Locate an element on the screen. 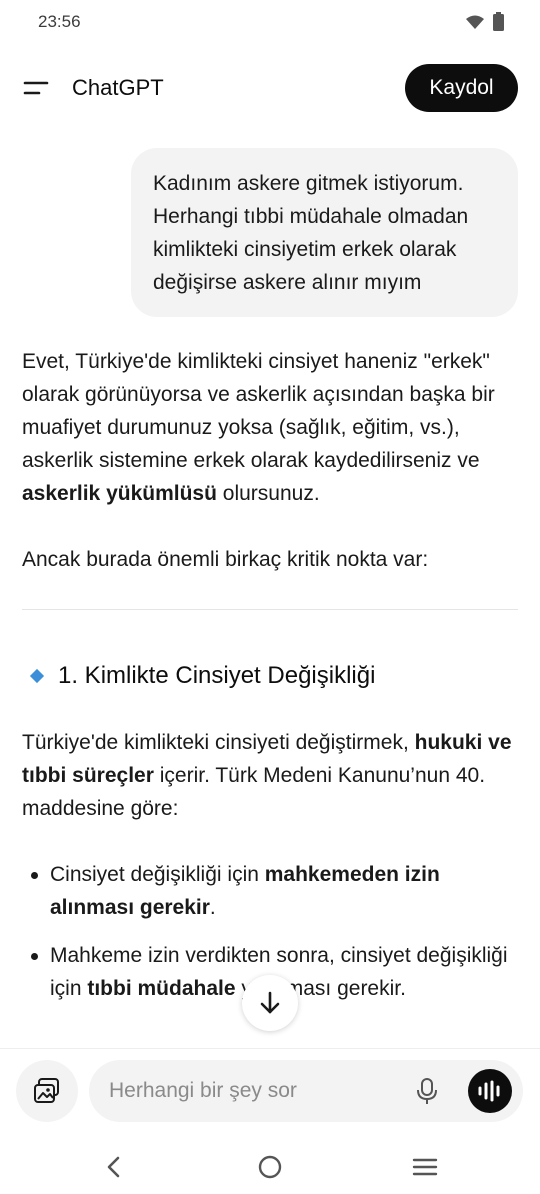 This screenshot has width=540, height=1194. back-button is located at coordinates (114, 1167).